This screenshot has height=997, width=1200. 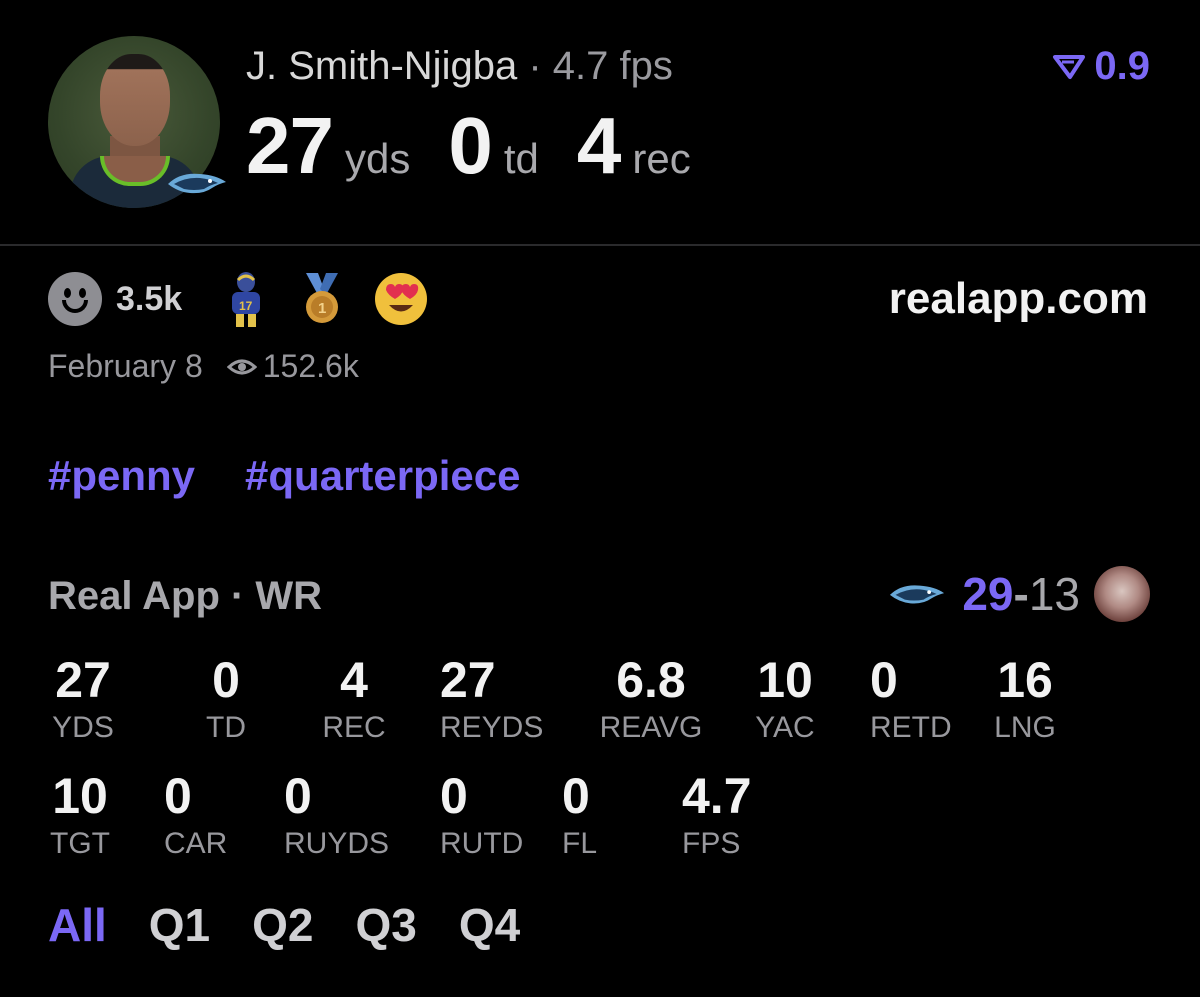 I want to click on stat-yac: 10 YAC, so click(x=785, y=698).